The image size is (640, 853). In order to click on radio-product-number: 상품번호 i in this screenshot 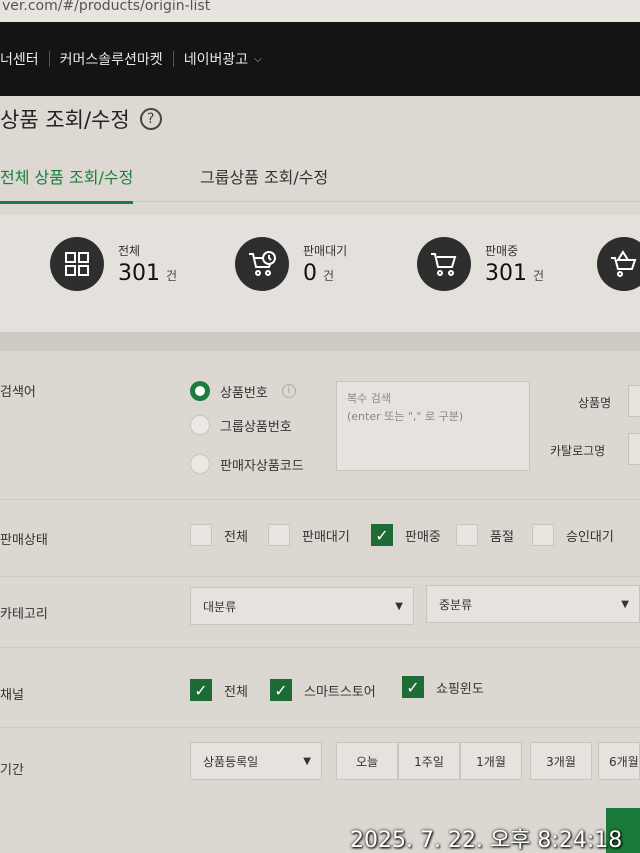, I will do `click(243, 391)`.